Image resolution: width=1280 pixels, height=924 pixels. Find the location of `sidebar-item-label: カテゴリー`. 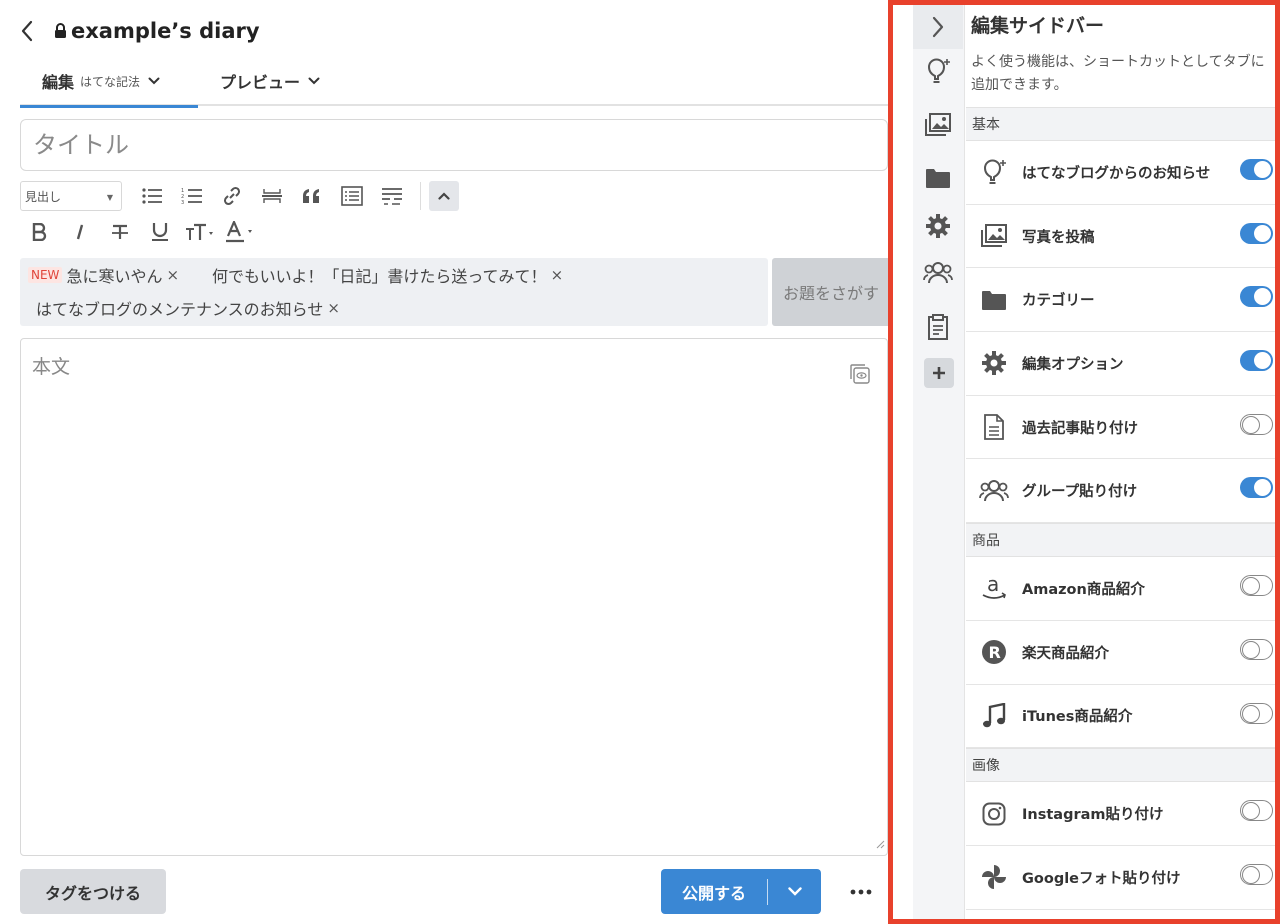

sidebar-item-label: カテゴリー is located at coordinates (1058, 301).